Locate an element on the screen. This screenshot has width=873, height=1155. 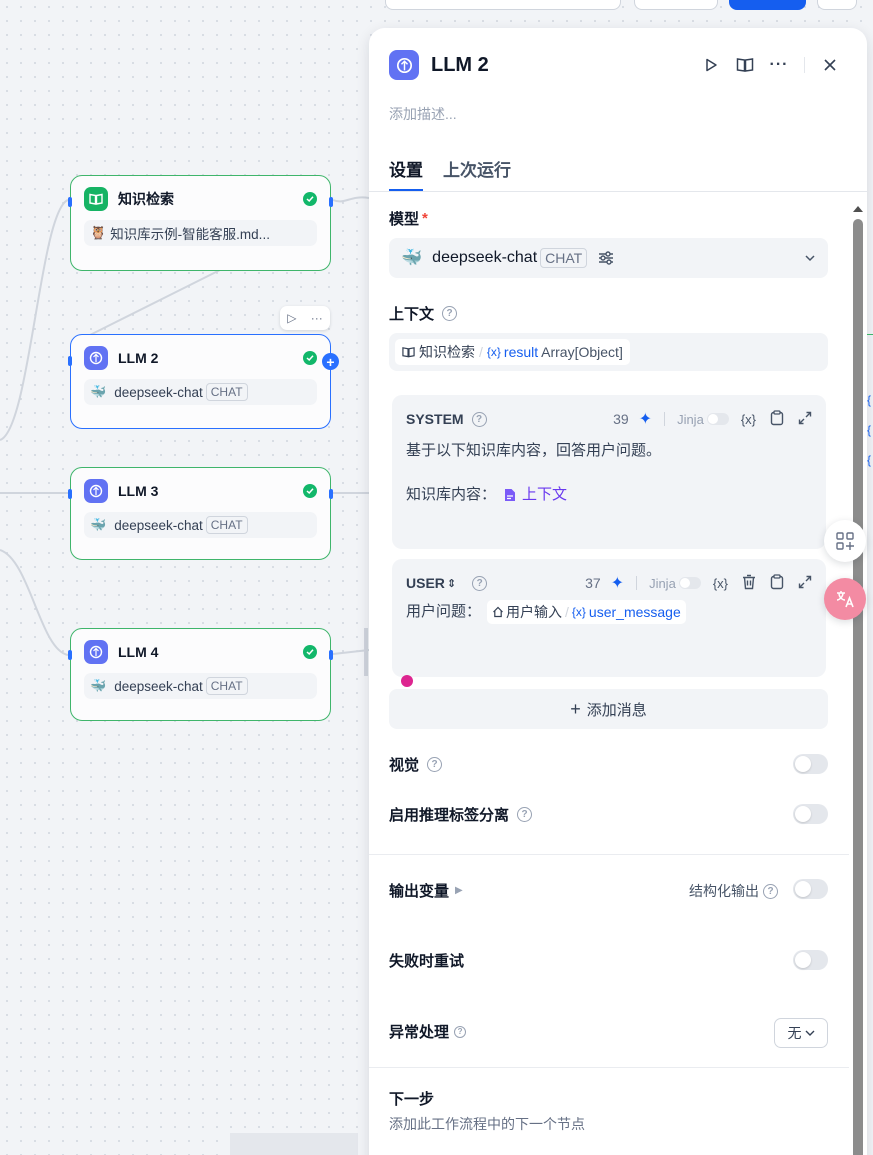
retry-toggle is located at coordinates (810, 960).